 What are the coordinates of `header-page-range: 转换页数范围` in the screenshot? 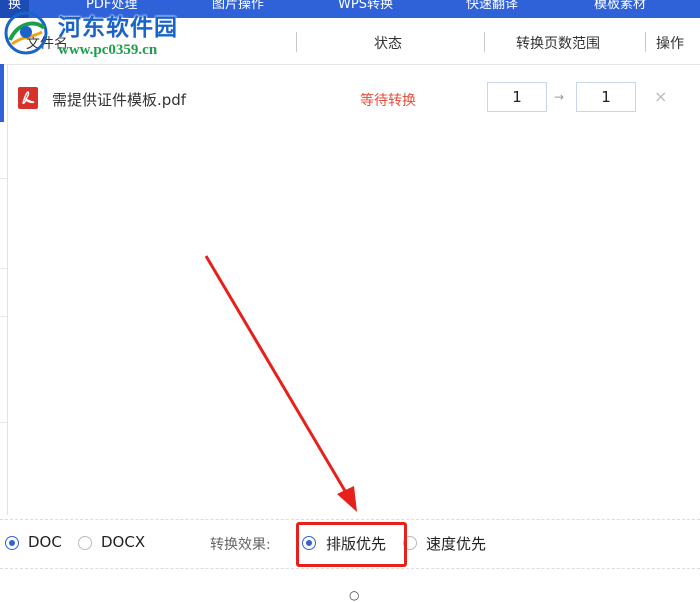 It's located at (558, 44).